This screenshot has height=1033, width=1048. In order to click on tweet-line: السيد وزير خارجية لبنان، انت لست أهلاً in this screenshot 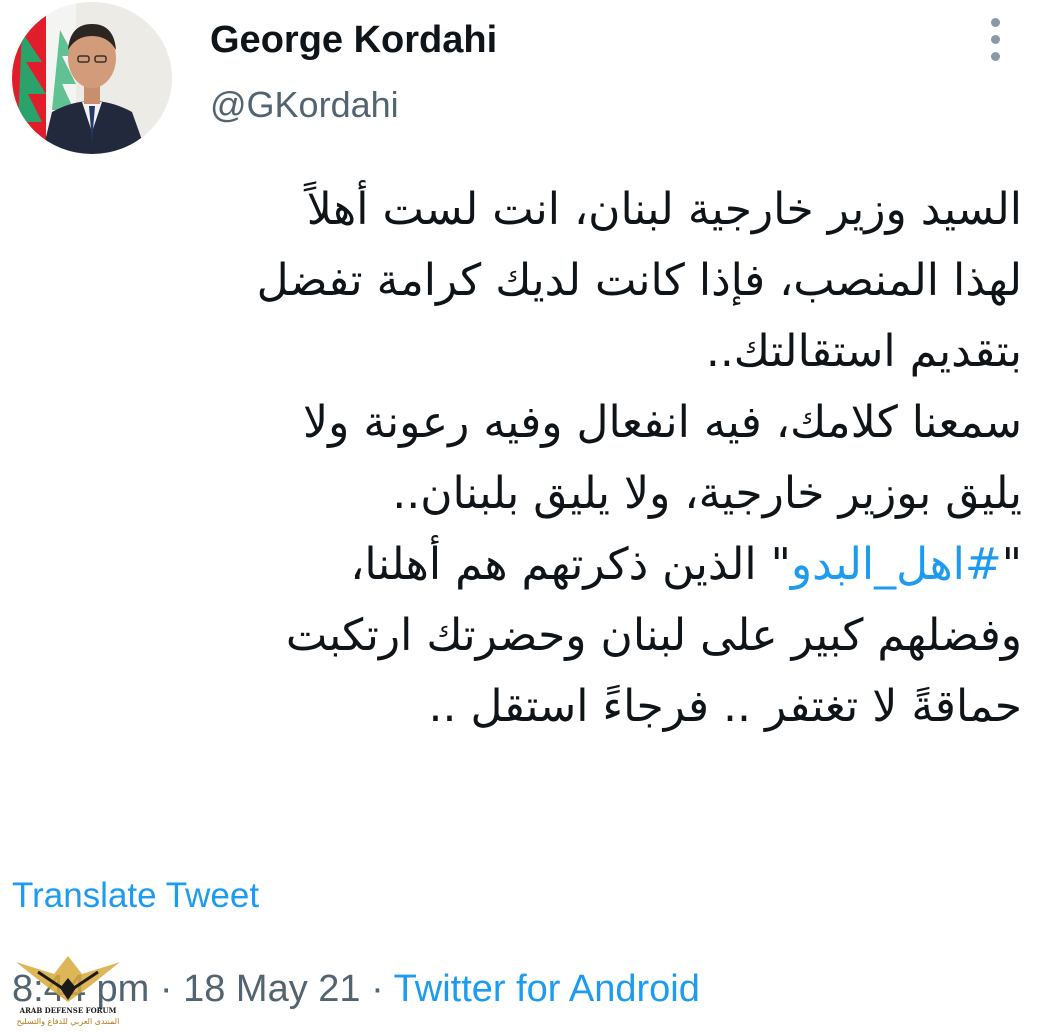, I will do `click(664, 209)`.